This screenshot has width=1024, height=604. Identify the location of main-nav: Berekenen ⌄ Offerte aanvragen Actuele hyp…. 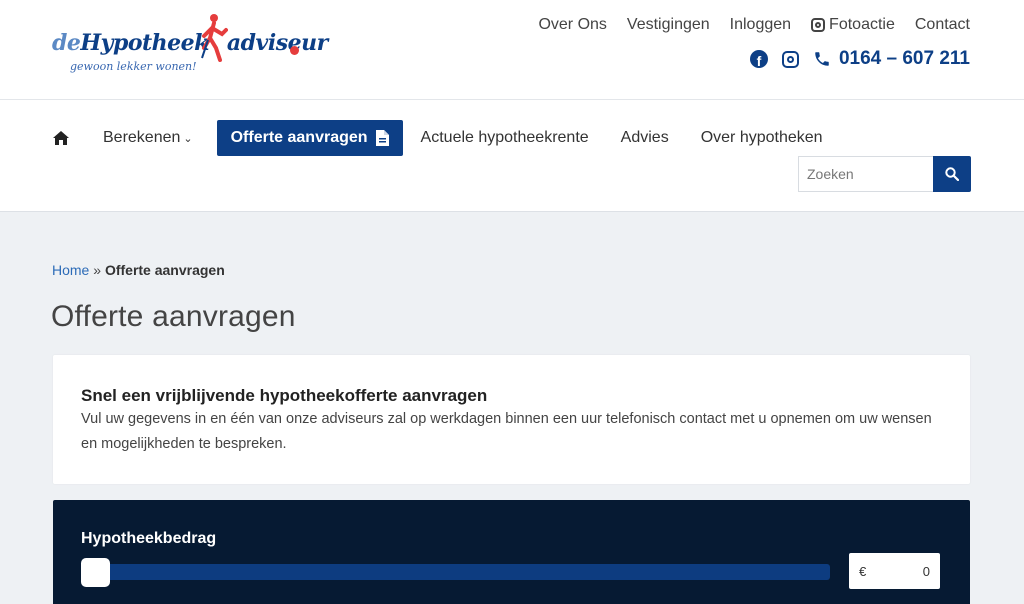
(453, 138).